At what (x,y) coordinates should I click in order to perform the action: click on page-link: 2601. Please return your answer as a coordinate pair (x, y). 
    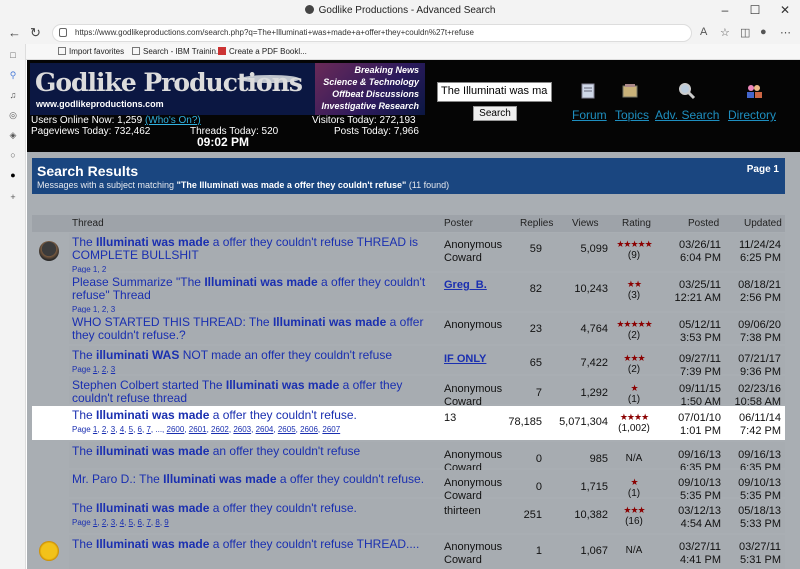
    Looking at the image, I should click on (198, 429).